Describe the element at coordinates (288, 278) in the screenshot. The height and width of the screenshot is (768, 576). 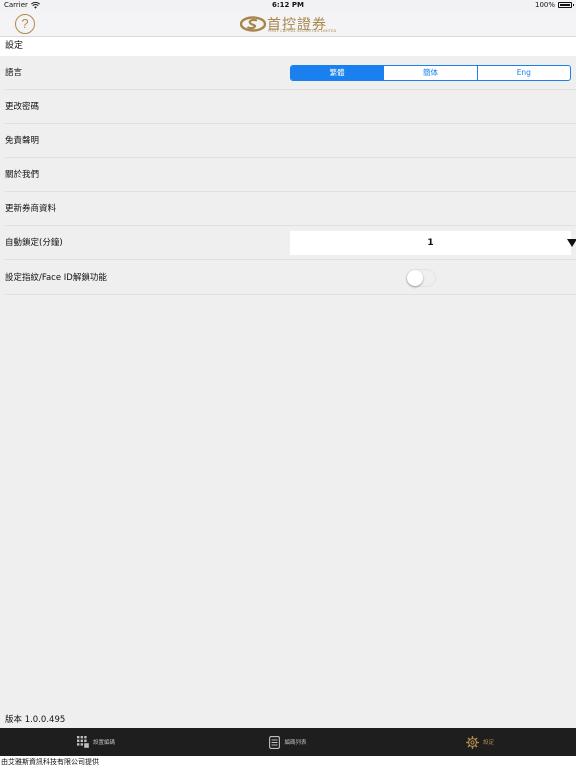
I see `biometric-row: 設定指紋/Face ID解鎖功能` at that location.